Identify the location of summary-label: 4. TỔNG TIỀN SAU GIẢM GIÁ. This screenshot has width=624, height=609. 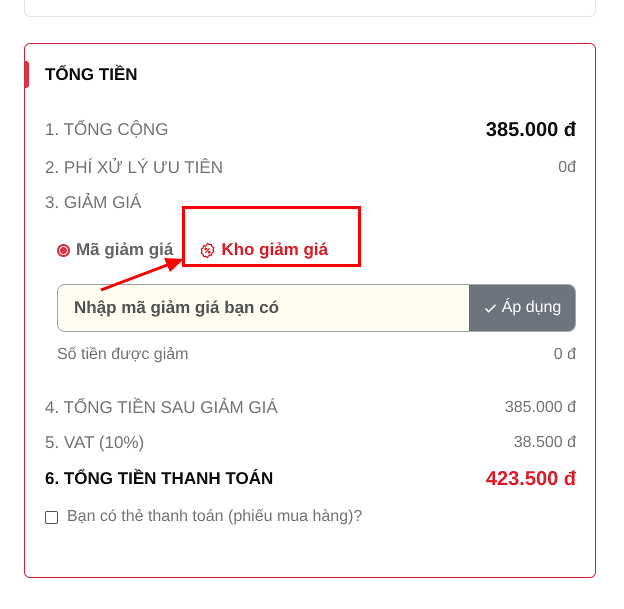
(161, 408).